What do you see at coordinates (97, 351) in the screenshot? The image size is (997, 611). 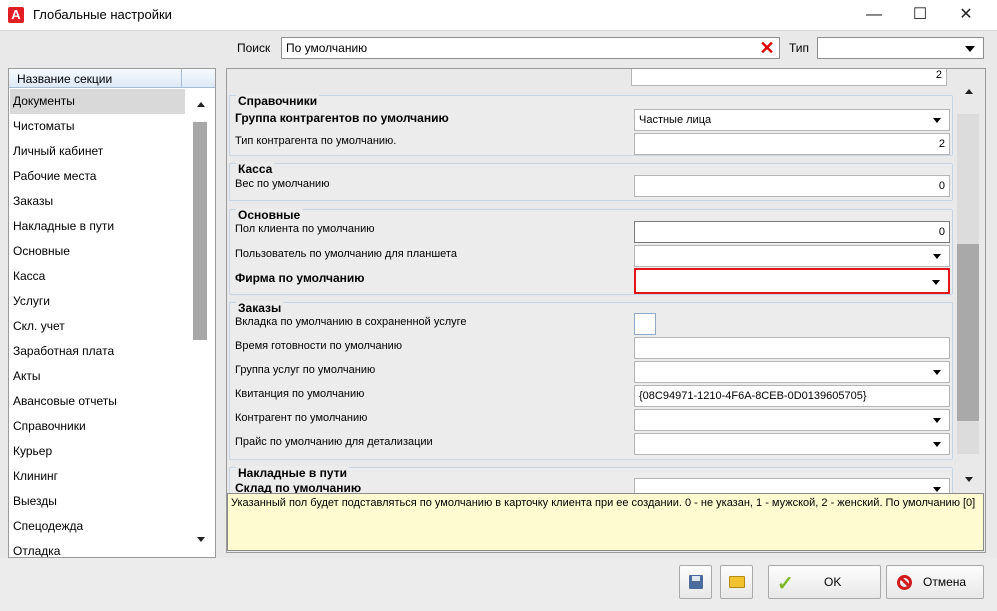 I see `section-item: Заработная плата` at bounding box center [97, 351].